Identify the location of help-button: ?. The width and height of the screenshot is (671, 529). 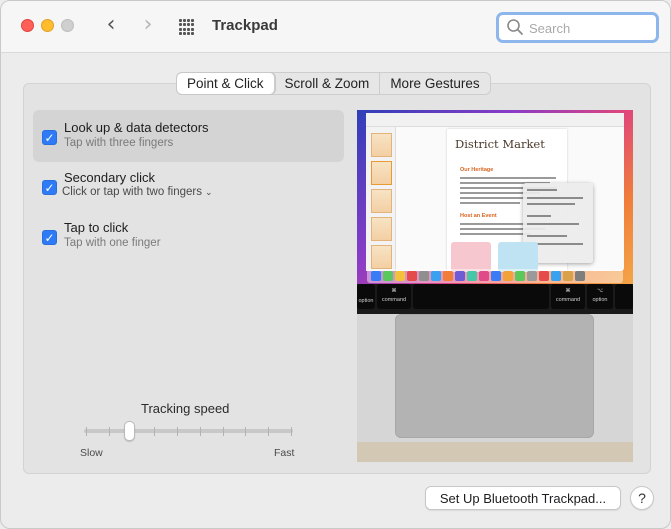
(642, 498).